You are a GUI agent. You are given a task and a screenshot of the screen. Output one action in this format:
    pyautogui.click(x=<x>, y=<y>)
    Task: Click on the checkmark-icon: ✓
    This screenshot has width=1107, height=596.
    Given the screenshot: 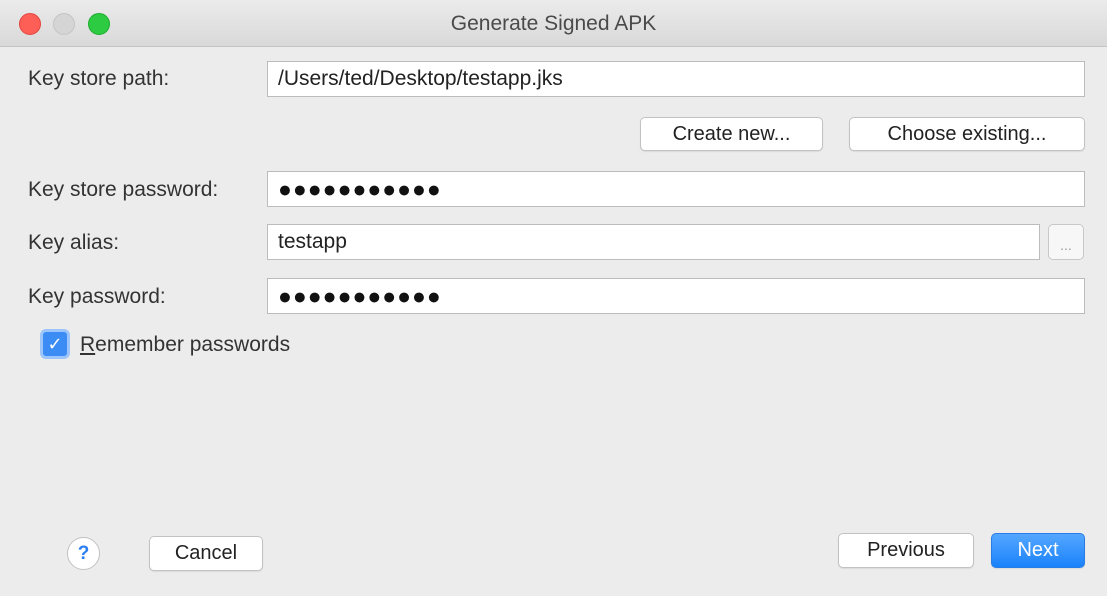 What is the action you would take?
    pyautogui.click(x=55, y=344)
    